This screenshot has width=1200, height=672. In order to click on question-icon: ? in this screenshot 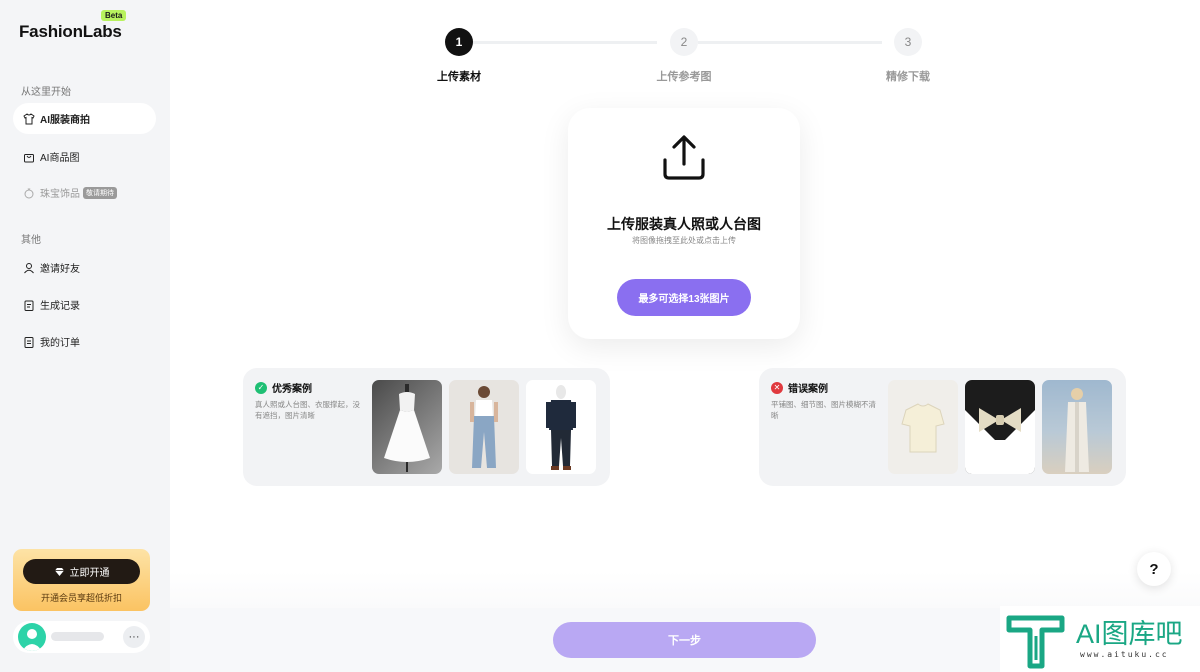, I will do `click(1154, 569)`.